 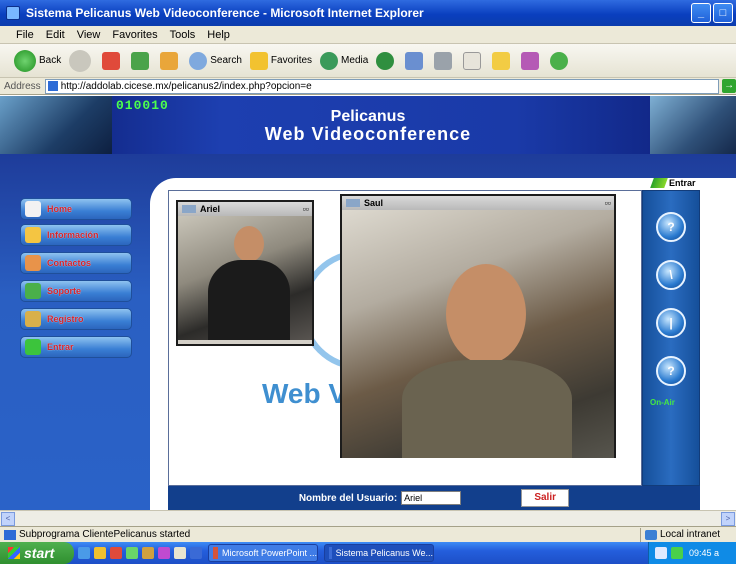 I want to click on favorites-label: Favorites, so click(x=291, y=60).